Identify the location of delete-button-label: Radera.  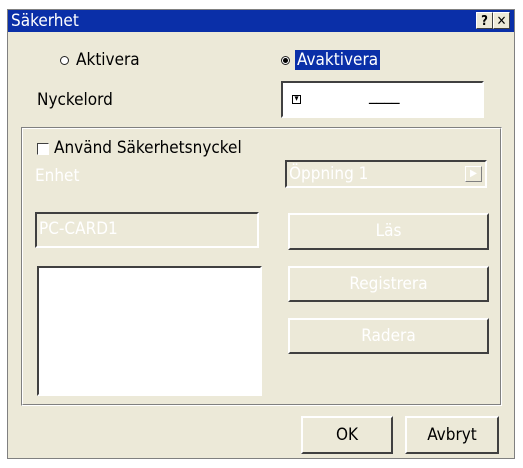
(388, 336).